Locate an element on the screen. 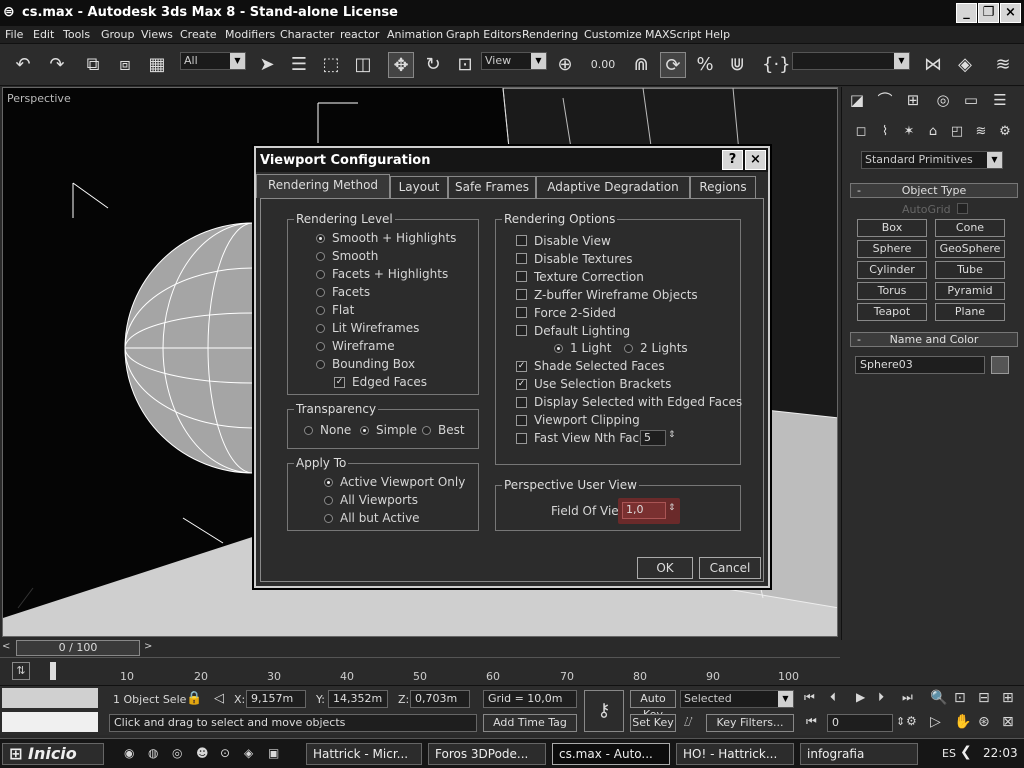 This screenshot has height=768, width=1024. redo-icon: ↷ is located at coordinates (57, 65).